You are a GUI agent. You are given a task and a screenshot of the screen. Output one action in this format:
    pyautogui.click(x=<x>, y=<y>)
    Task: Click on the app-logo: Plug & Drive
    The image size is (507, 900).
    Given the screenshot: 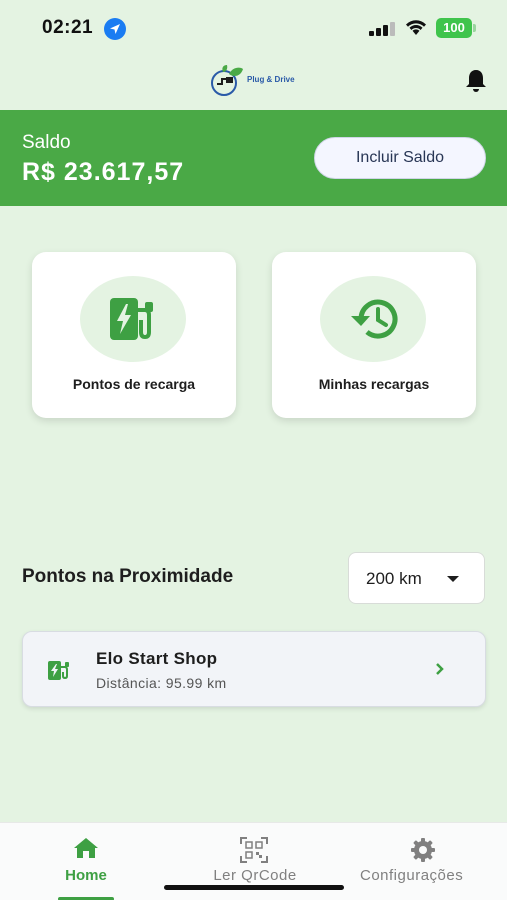 What is the action you would take?
    pyautogui.click(x=257, y=81)
    